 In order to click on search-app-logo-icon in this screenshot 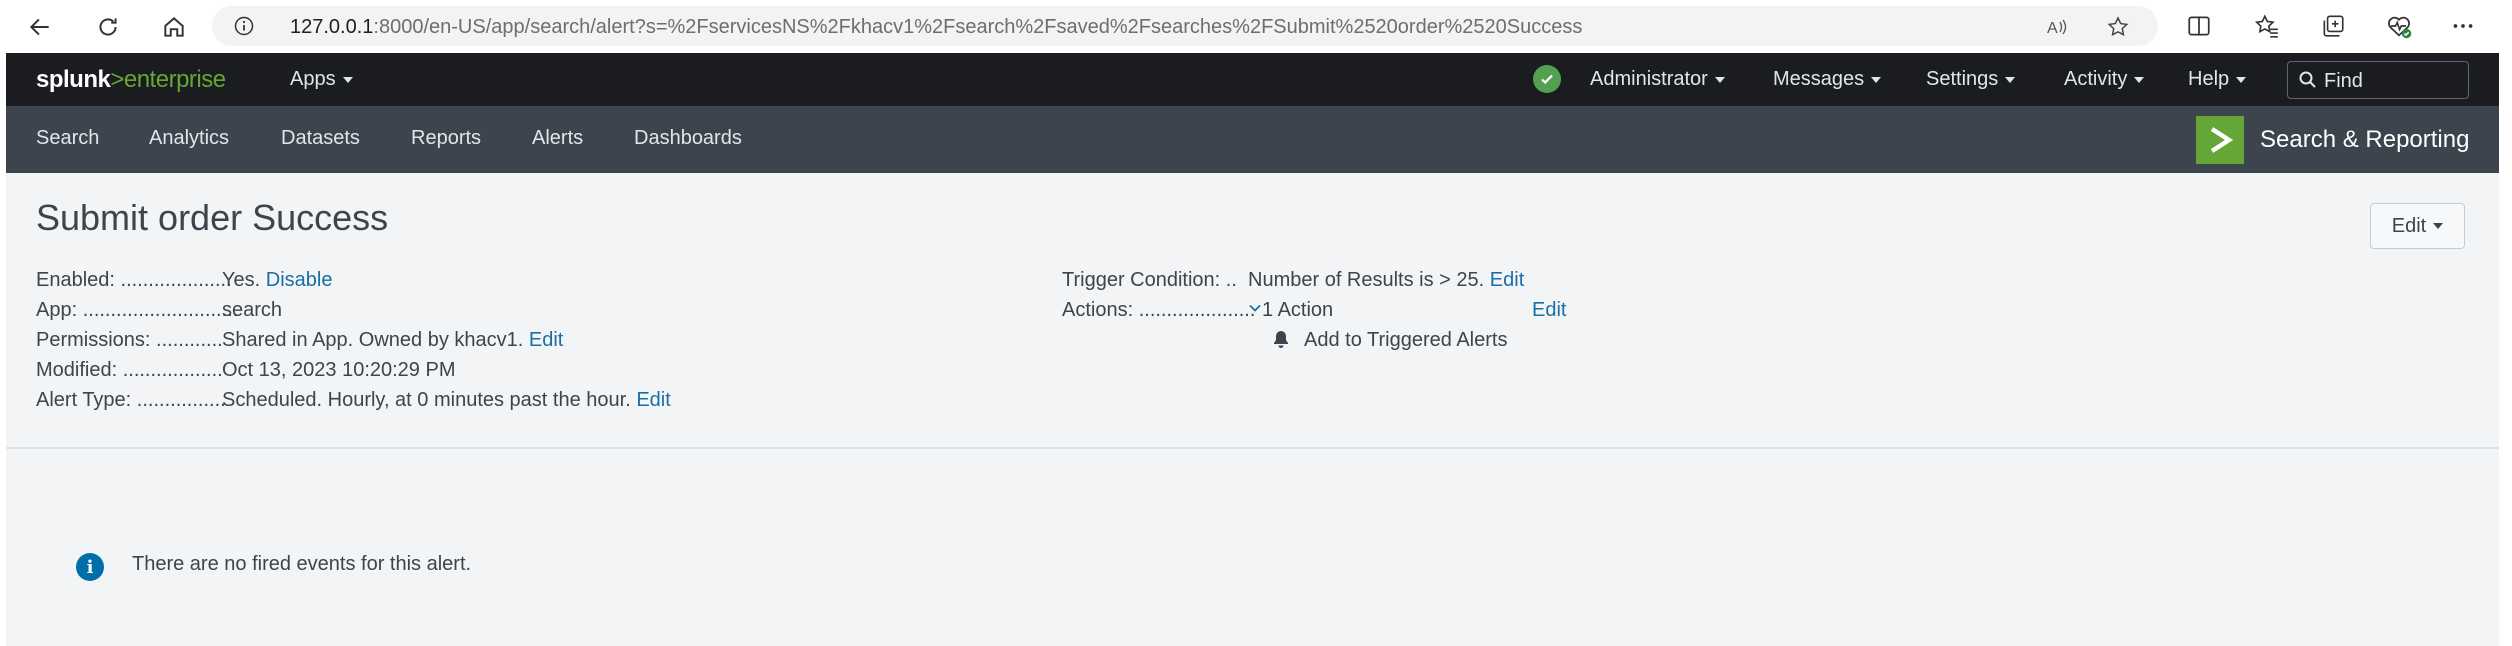, I will do `click(2220, 140)`.